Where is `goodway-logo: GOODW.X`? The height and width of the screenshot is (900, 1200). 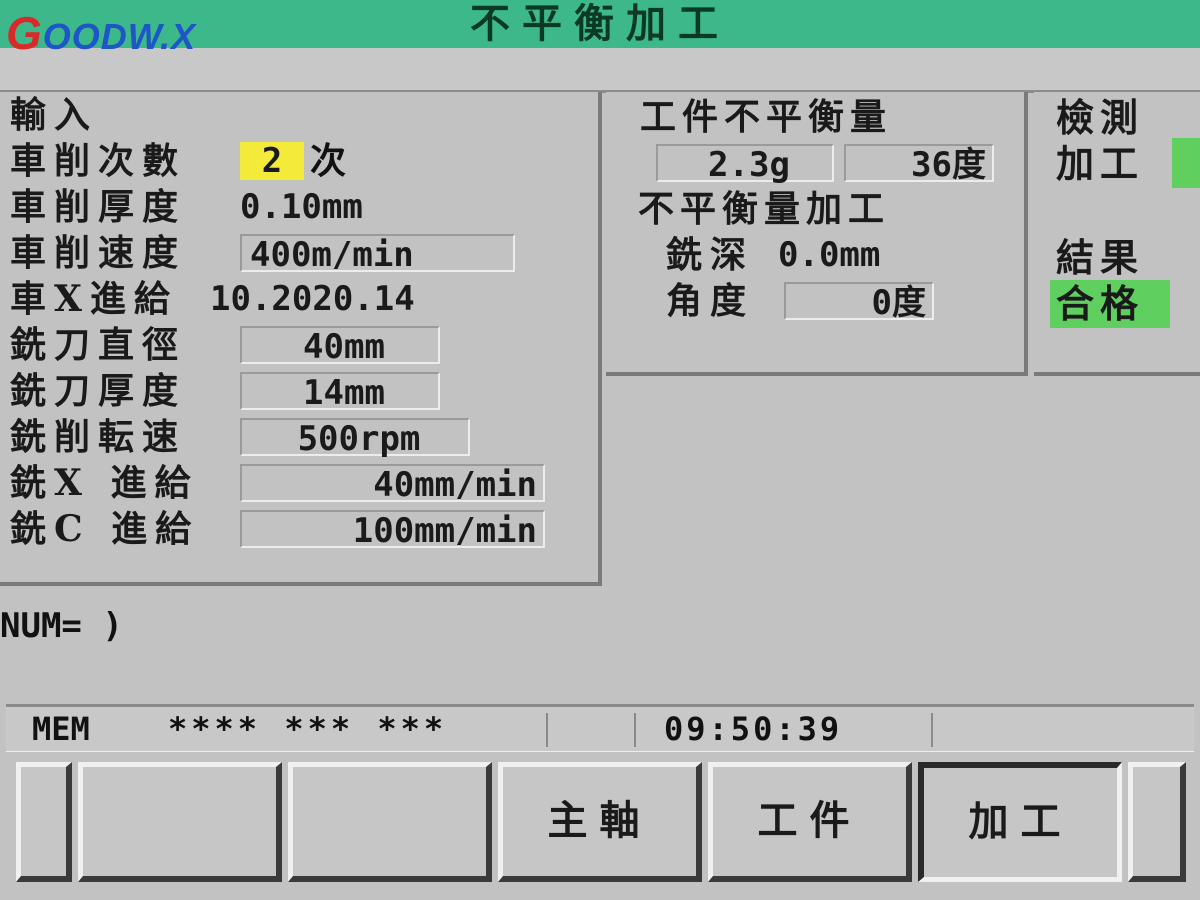
goodway-logo: GOODW.X is located at coordinates (124, 35).